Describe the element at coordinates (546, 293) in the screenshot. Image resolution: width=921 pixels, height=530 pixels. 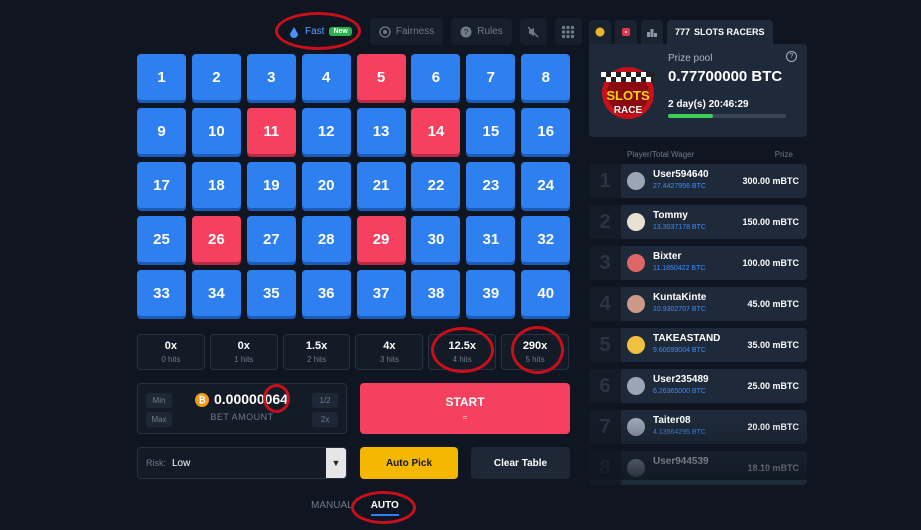
I see `keno-cell: 40` at that location.